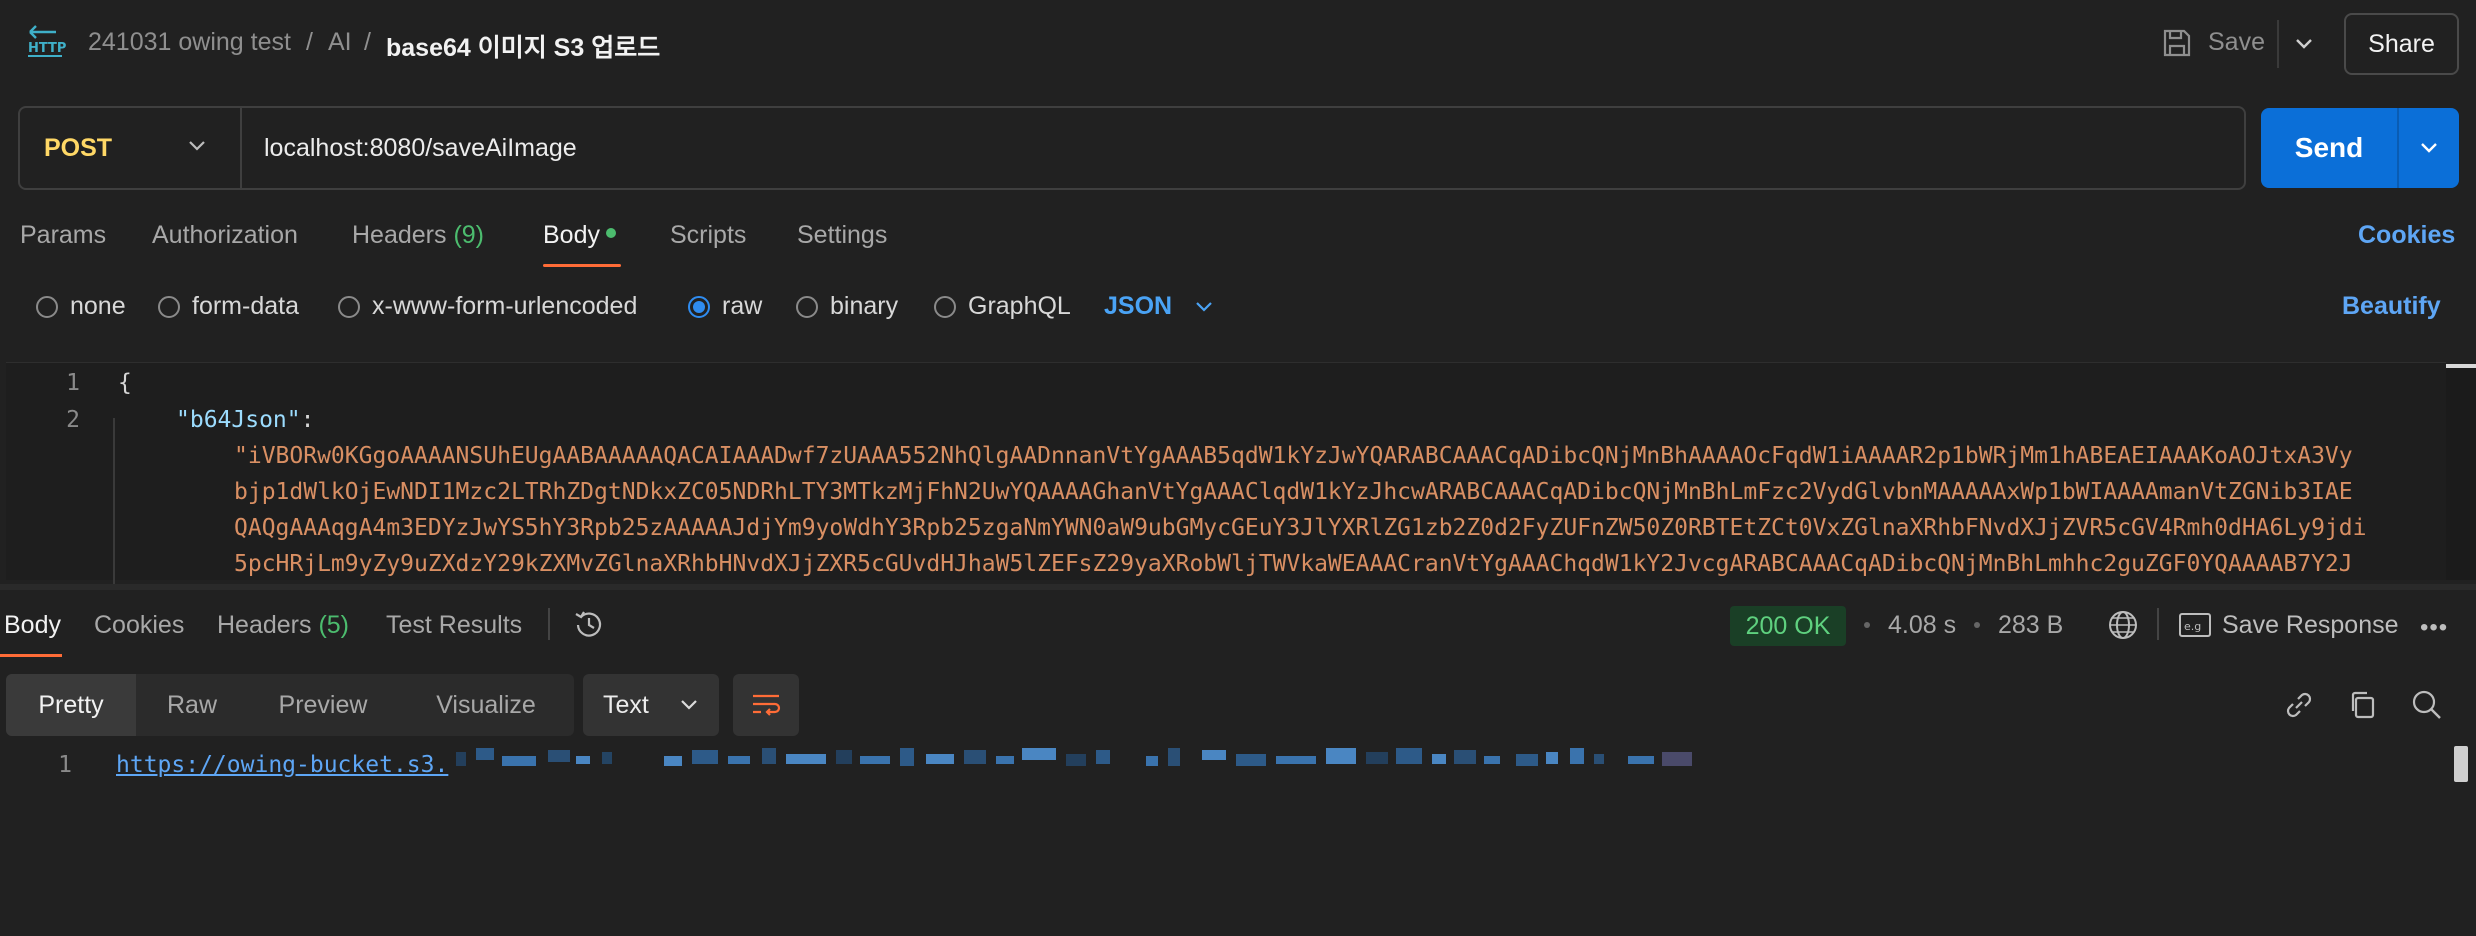  I want to click on response-tab-body: Body, so click(32, 625).